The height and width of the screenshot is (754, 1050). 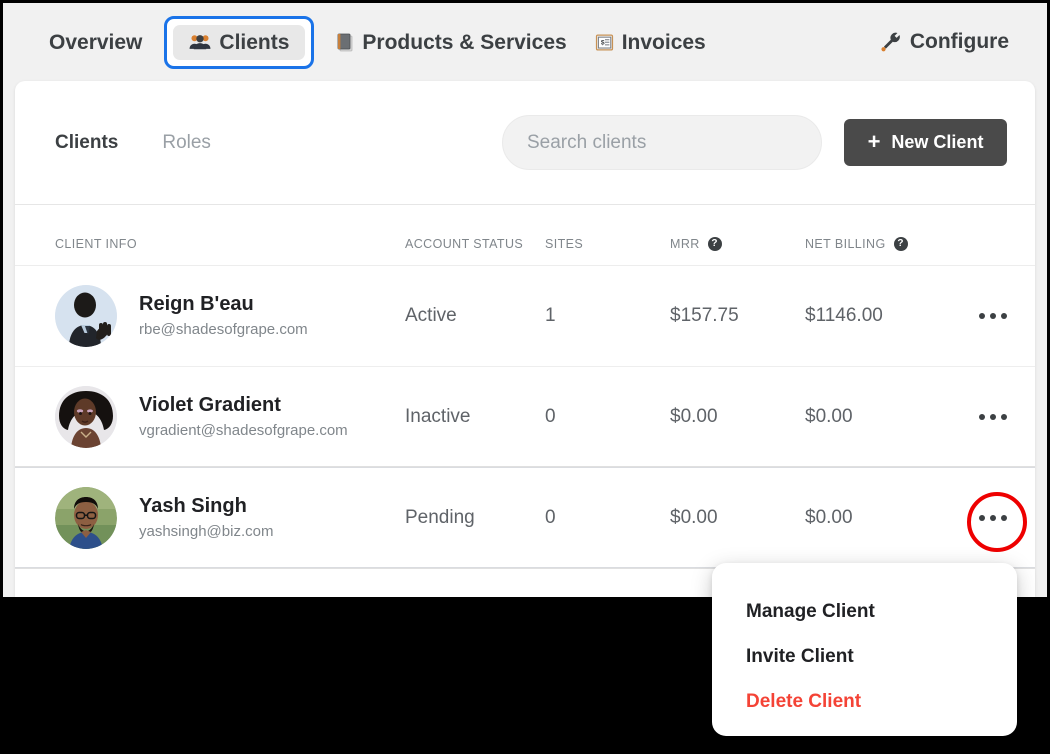 What do you see at coordinates (186, 142) in the screenshot?
I see `subtab-roles: Roles` at bounding box center [186, 142].